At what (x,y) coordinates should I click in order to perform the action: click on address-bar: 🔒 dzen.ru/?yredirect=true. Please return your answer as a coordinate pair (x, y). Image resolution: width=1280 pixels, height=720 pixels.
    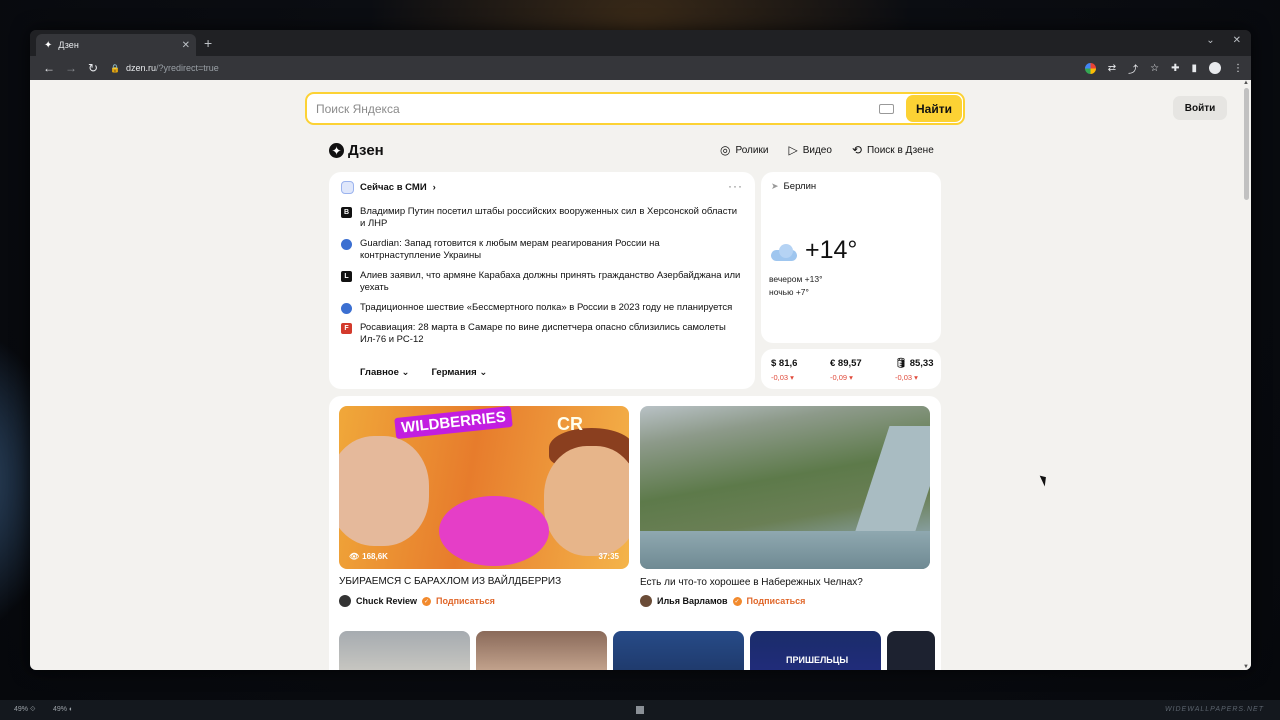
    Looking at the image, I should click on (594, 68).